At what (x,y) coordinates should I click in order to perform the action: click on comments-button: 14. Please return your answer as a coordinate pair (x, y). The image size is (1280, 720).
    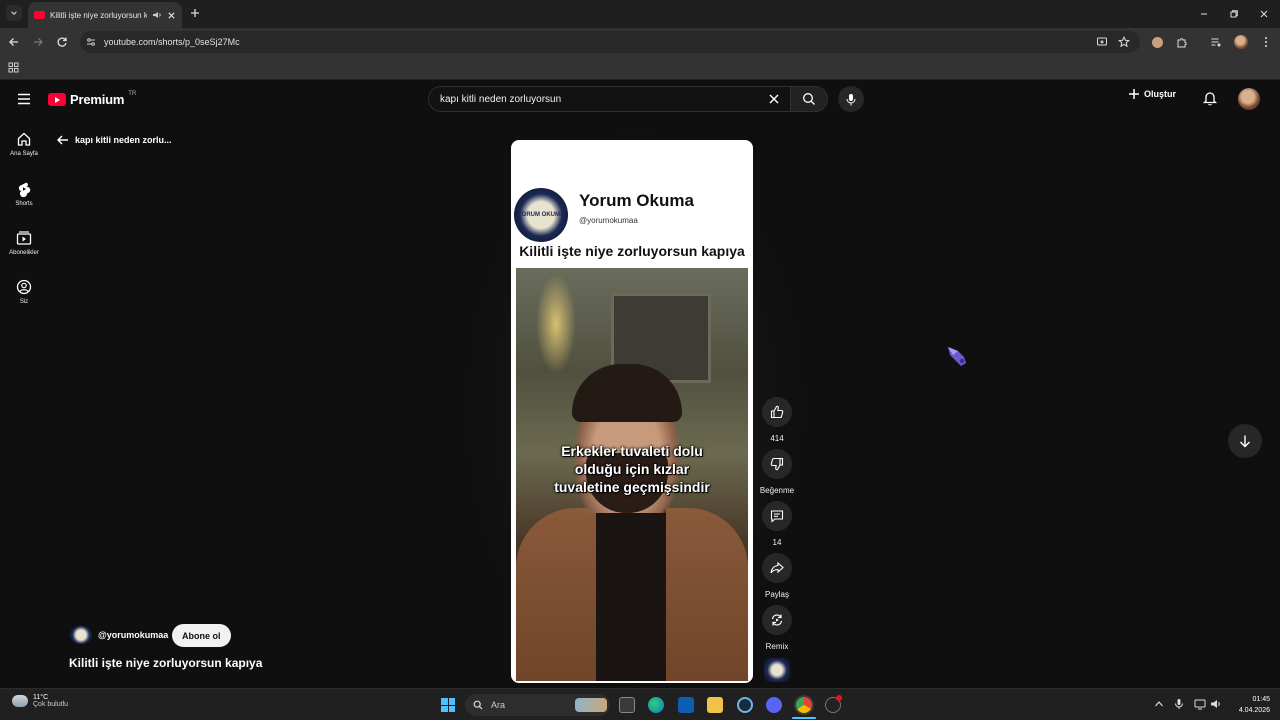
    Looking at the image, I should click on (777, 524).